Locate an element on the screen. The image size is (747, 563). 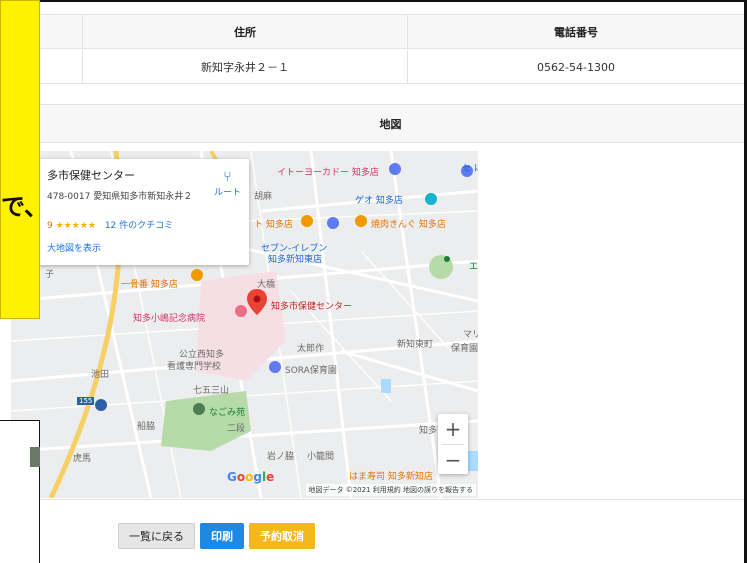
zoom-out-button: − is located at coordinates (453, 460).